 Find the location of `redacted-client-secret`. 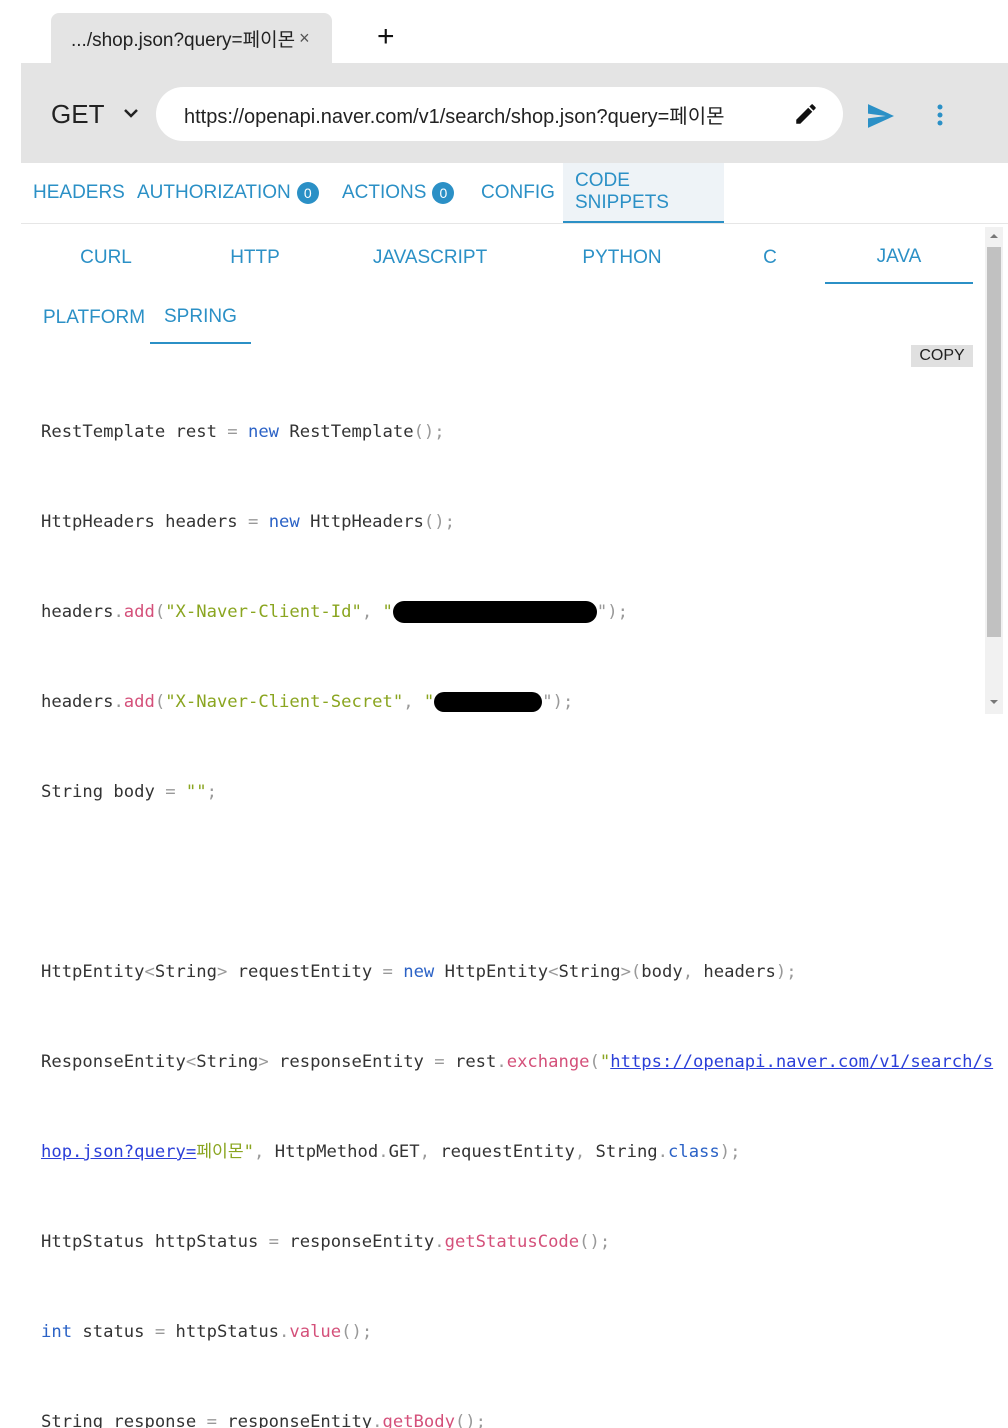

redacted-client-secret is located at coordinates (488, 702).